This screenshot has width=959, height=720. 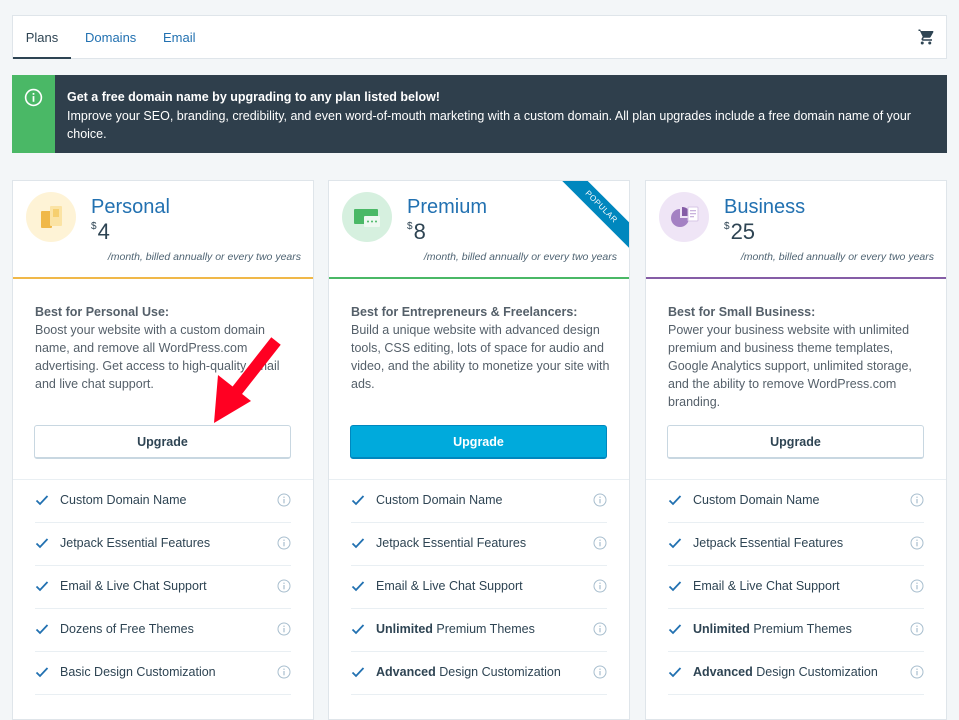 I want to click on feature-label: Dozens of Free Themes, so click(x=127, y=629).